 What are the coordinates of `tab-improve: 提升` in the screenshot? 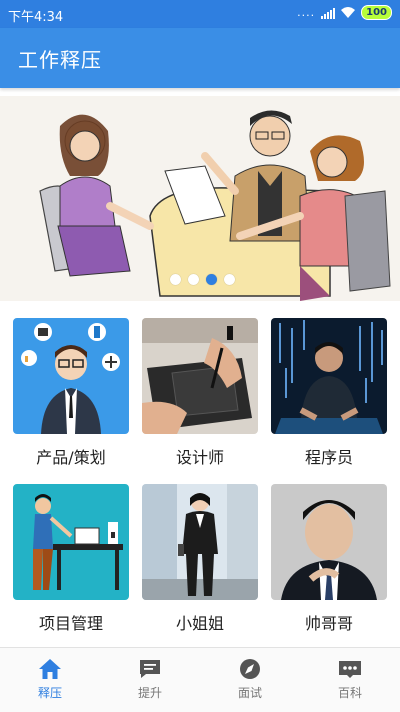 It's located at (150, 680).